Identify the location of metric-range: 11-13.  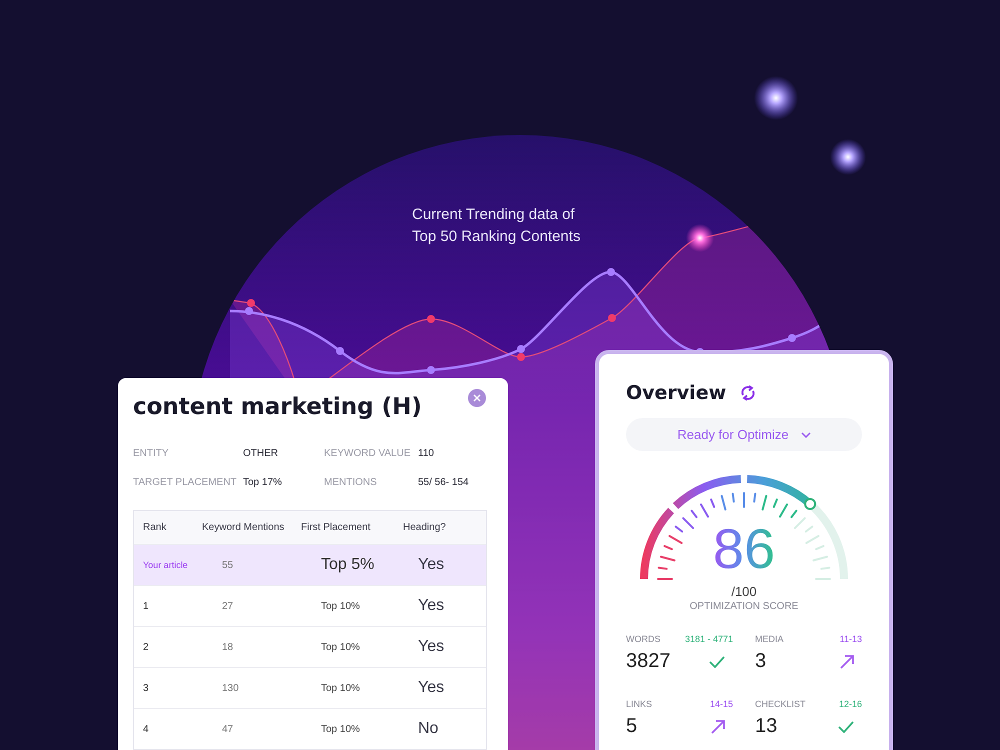
(851, 639).